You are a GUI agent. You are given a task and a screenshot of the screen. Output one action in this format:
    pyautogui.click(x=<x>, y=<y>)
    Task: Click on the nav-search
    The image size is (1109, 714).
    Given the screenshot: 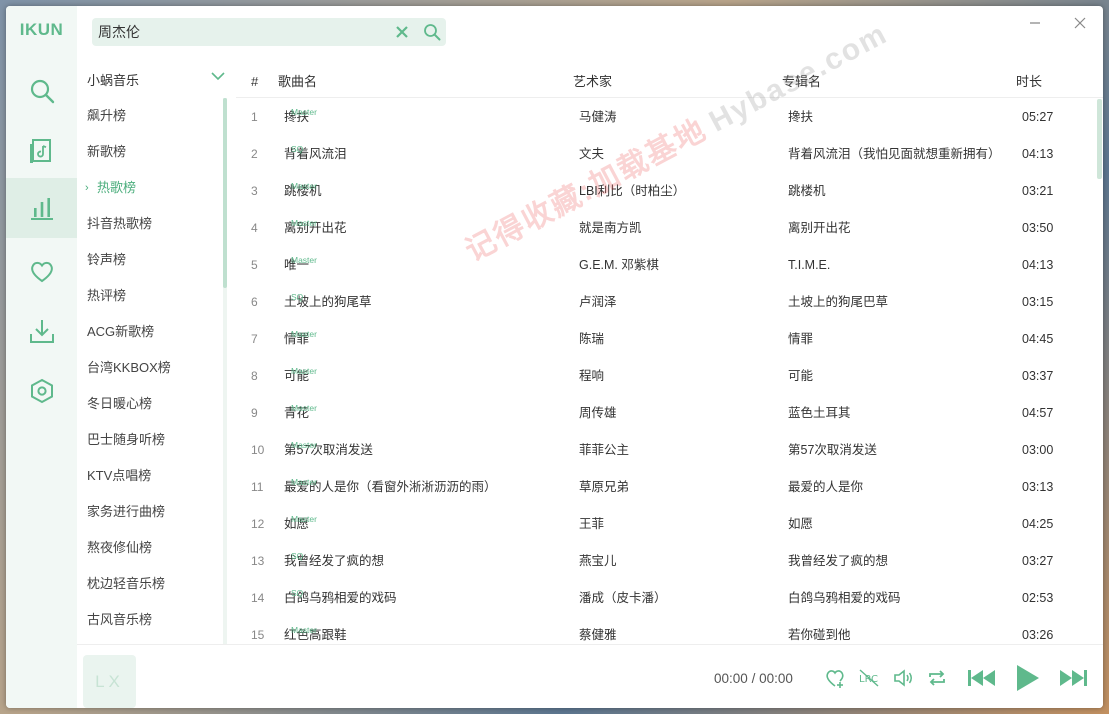 What is the action you would take?
    pyautogui.click(x=41, y=91)
    